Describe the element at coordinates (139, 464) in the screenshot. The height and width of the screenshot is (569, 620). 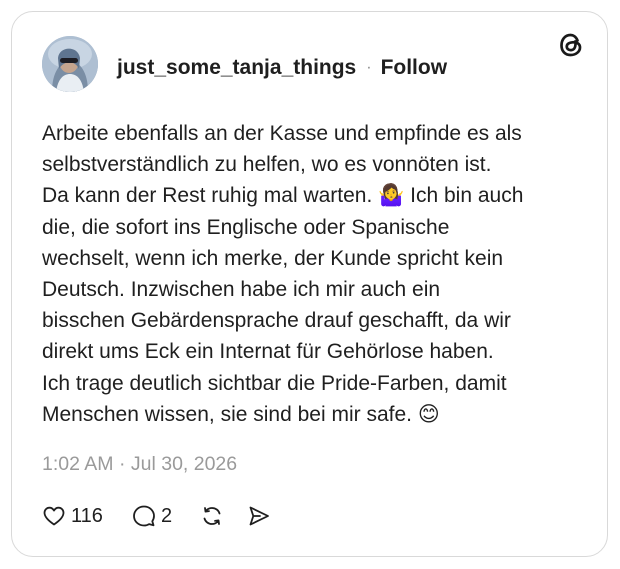
I see `post-timestamp: 1:02 AM · Jul 30, 2026` at that location.